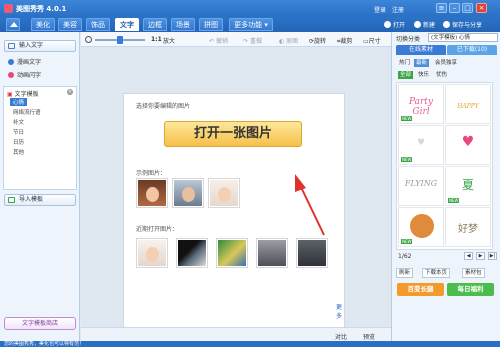 This screenshot has height=347, width=500. I want to click on save-share-action: 保存与分享, so click(462, 24).